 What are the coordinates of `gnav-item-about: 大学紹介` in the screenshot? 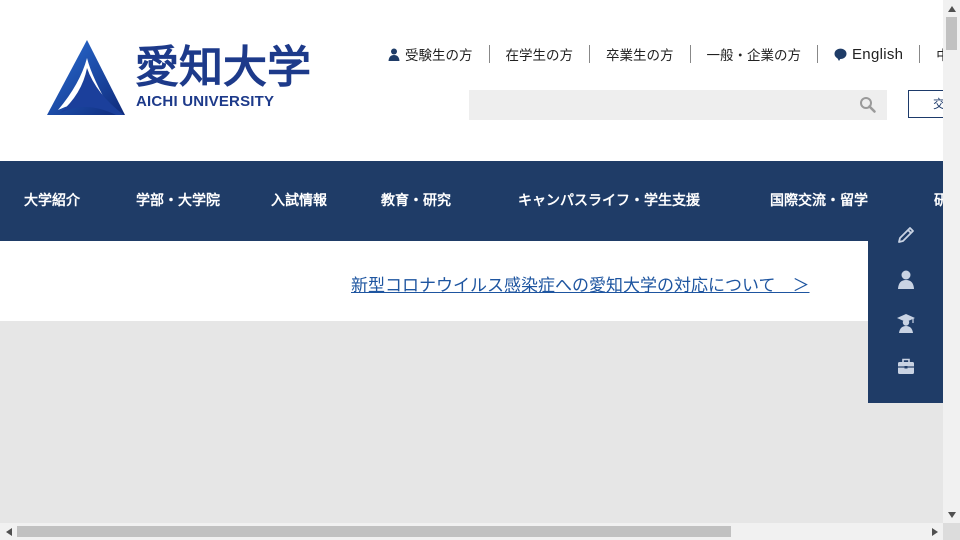 It's located at (52, 201).